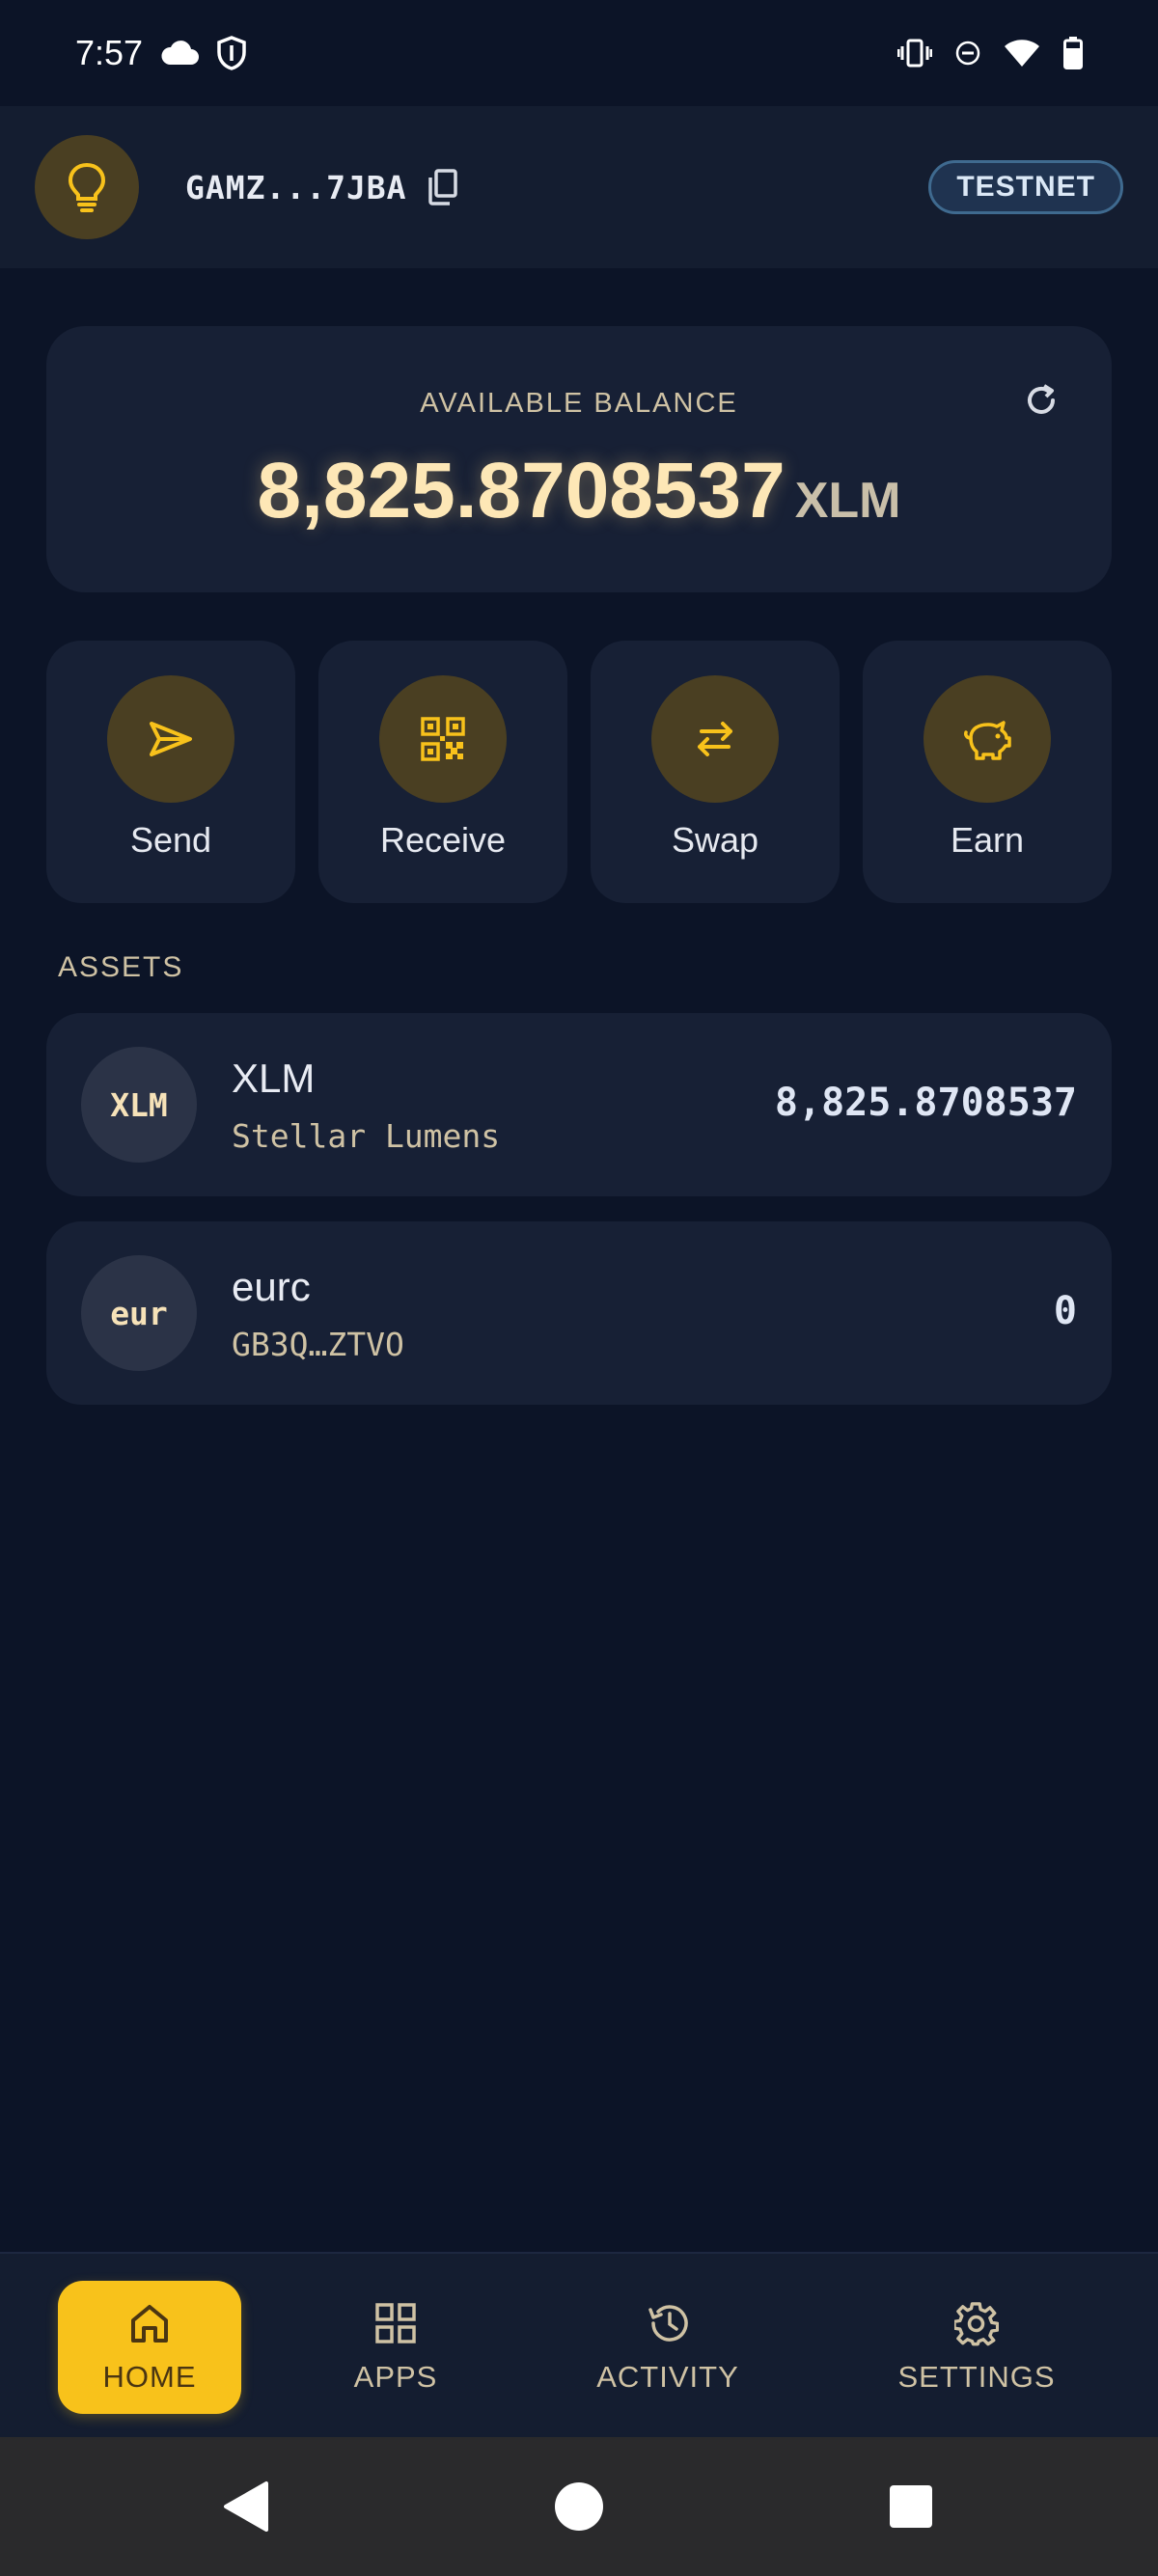 This screenshot has width=1158, height=2576. I want to click on swap-icon-circle, so click(715, 739).